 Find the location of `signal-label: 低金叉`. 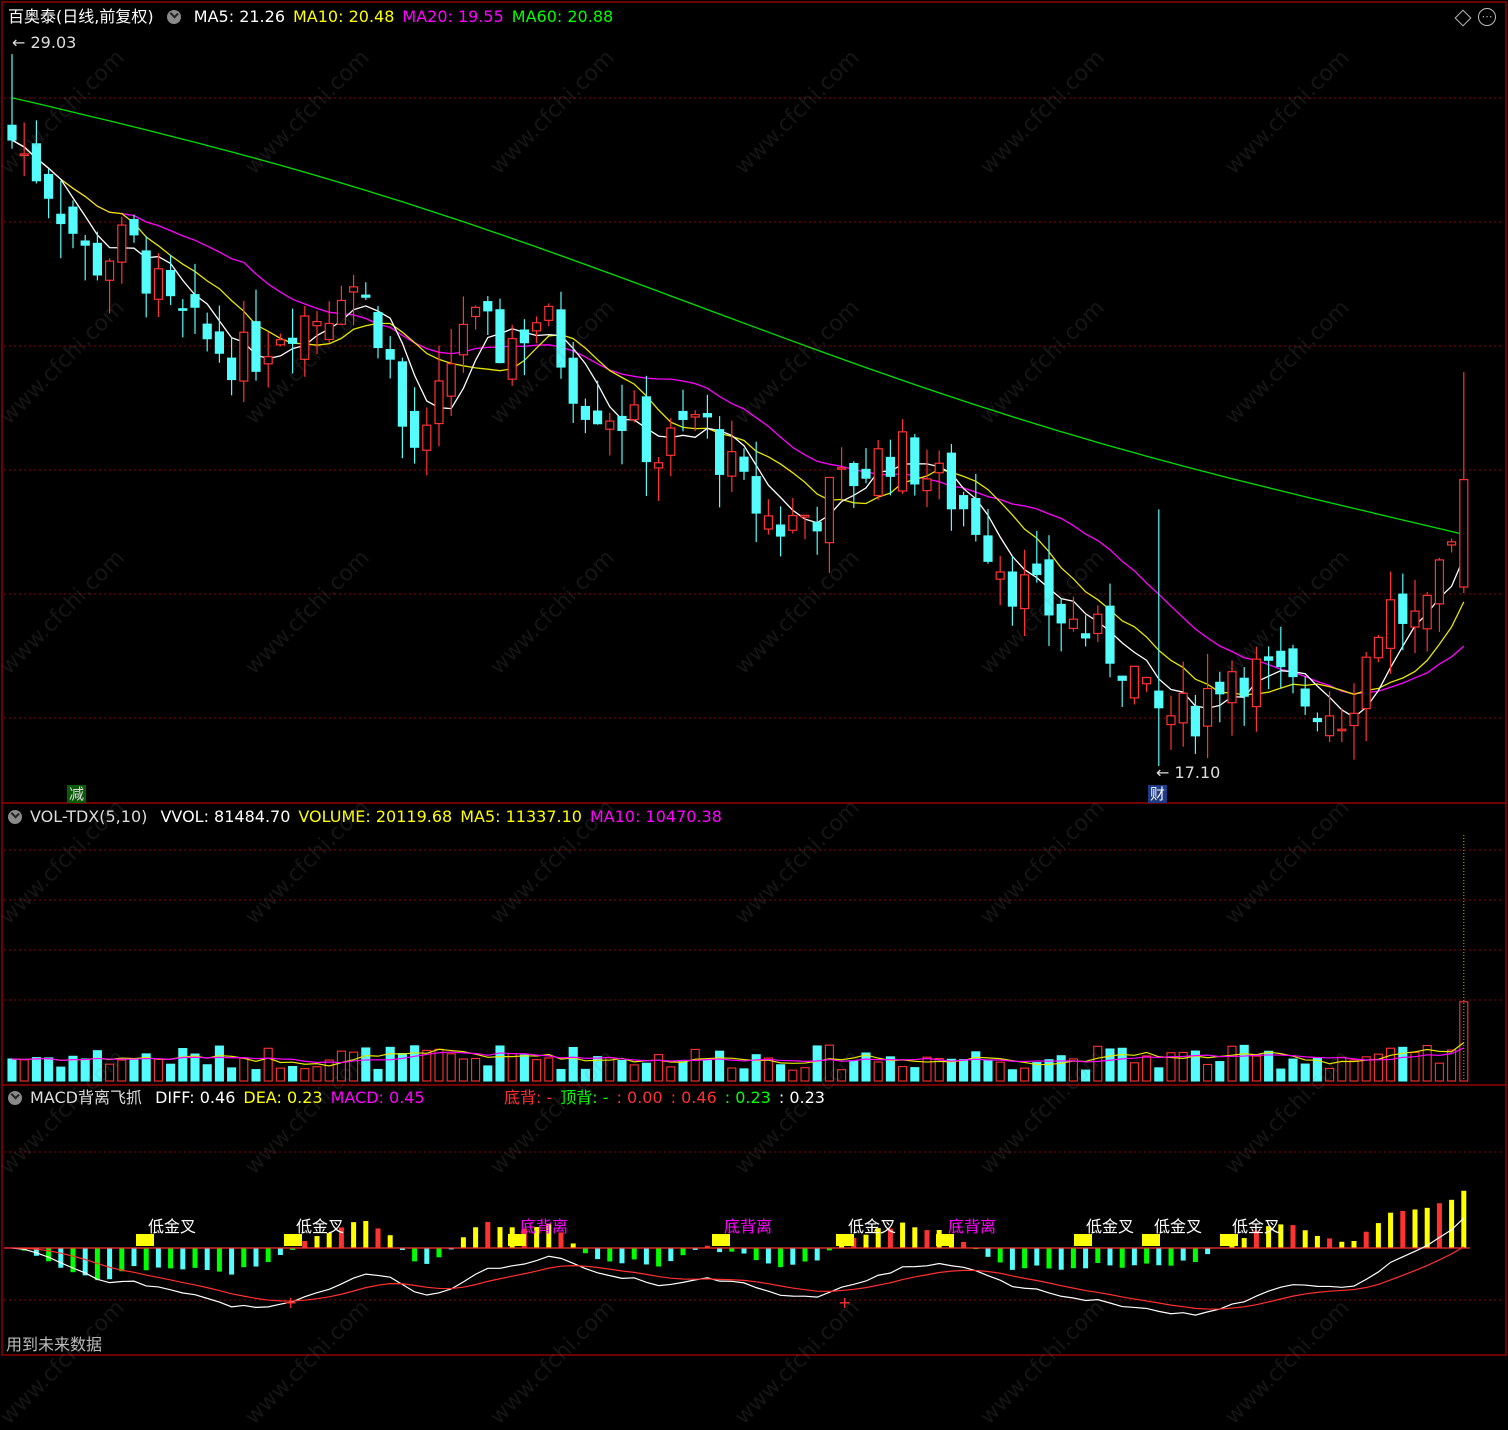

signal-label: 低金叉 is located at coordinates (872, 1226).